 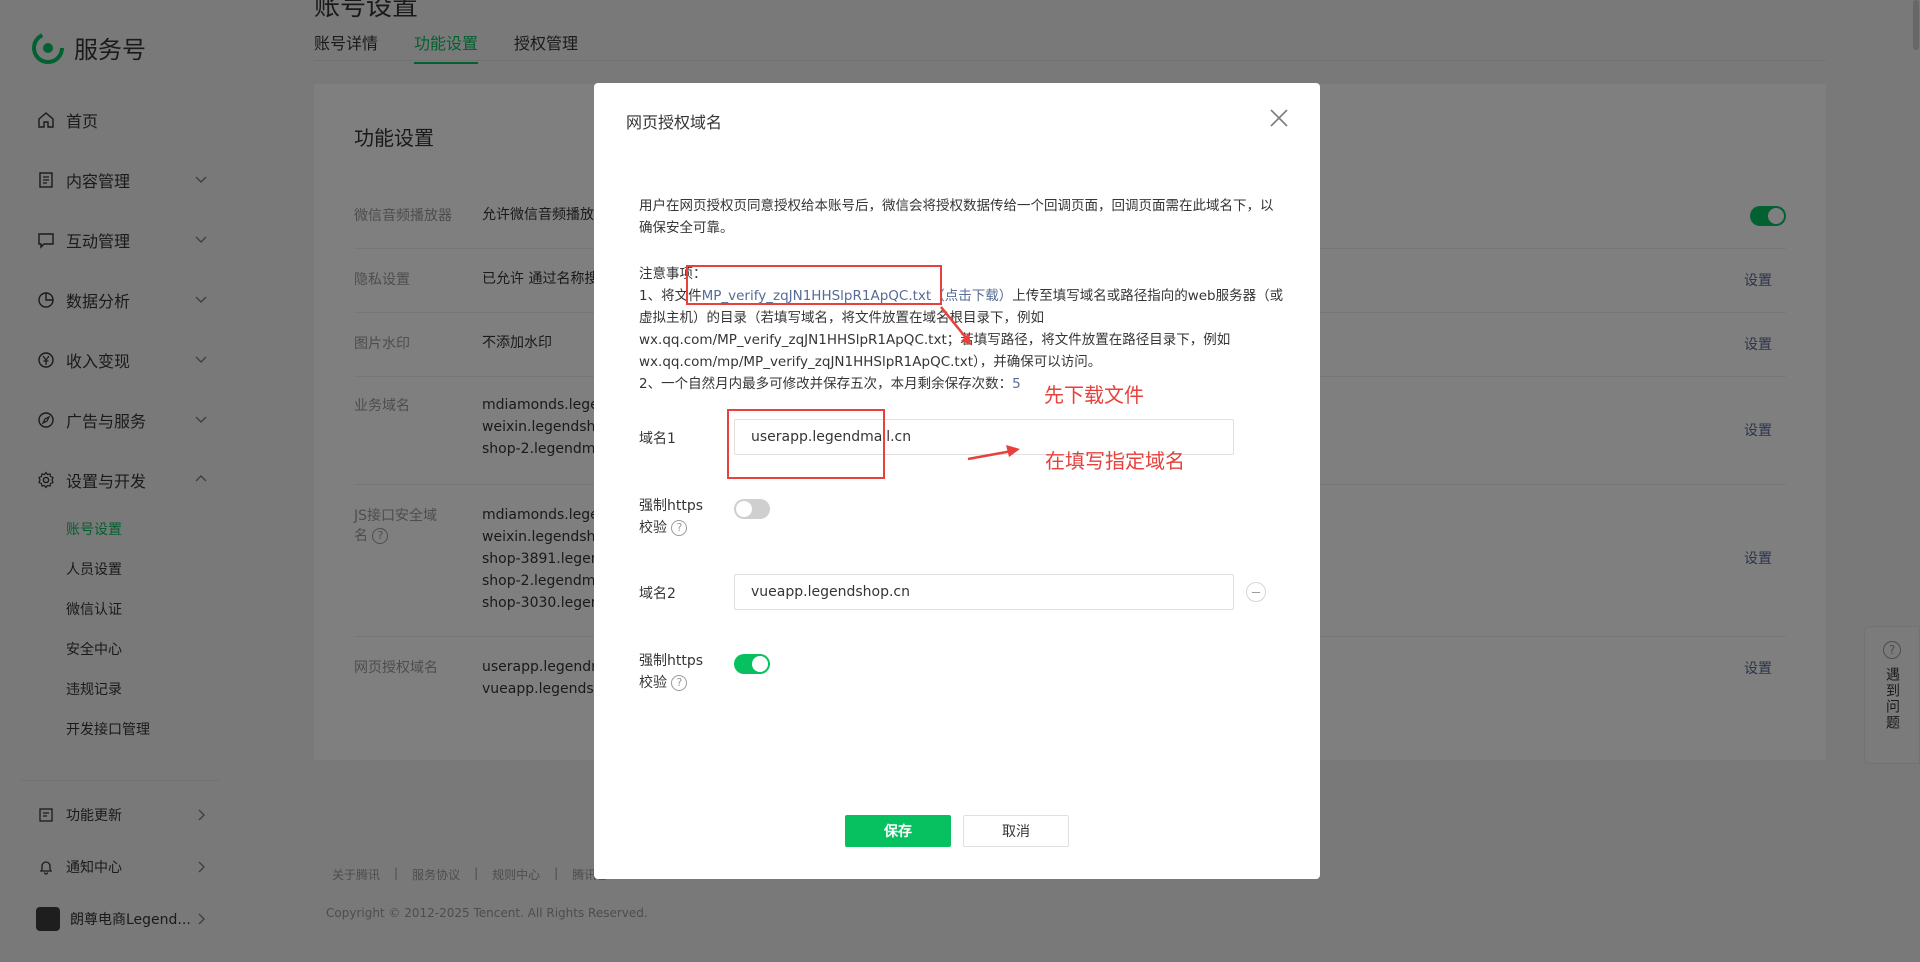 What do you see at coordinates (826, 384) in the screenshot?
I see `notice-2-text: 2、一个自然月内最多可修改并保存五次，本月剩余保存次数：` at bounding box center [826, 384].